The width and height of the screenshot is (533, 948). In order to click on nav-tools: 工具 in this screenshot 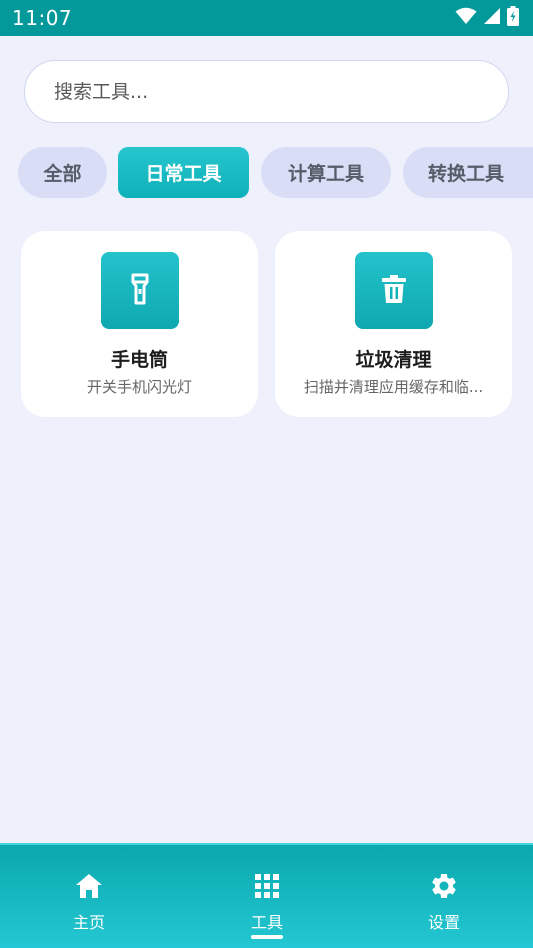, I will do `click(267, 896)`.